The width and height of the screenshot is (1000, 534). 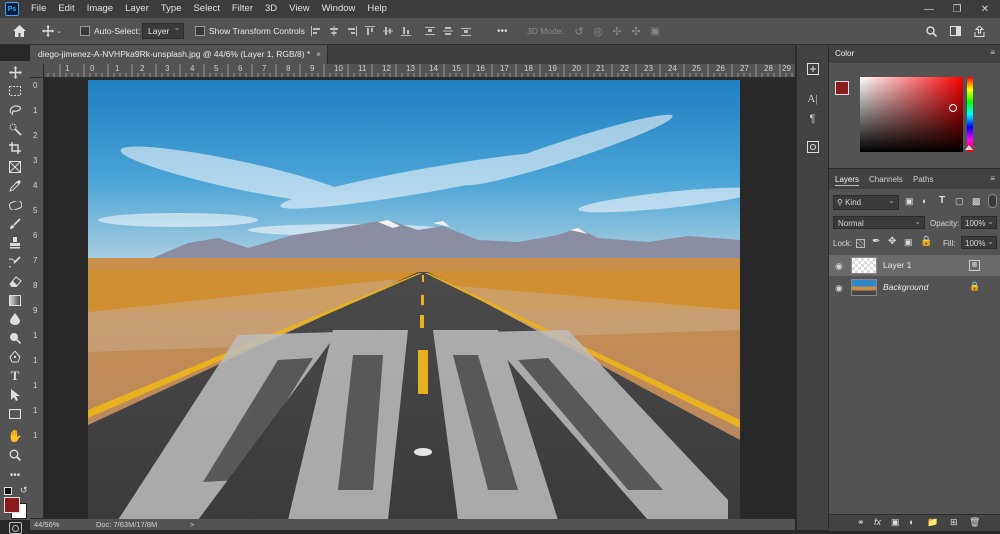 What do you see at coordinates (923, 179) in the screenshot?
I see `paths-tab: Paths` at bounding box center [923, 179].